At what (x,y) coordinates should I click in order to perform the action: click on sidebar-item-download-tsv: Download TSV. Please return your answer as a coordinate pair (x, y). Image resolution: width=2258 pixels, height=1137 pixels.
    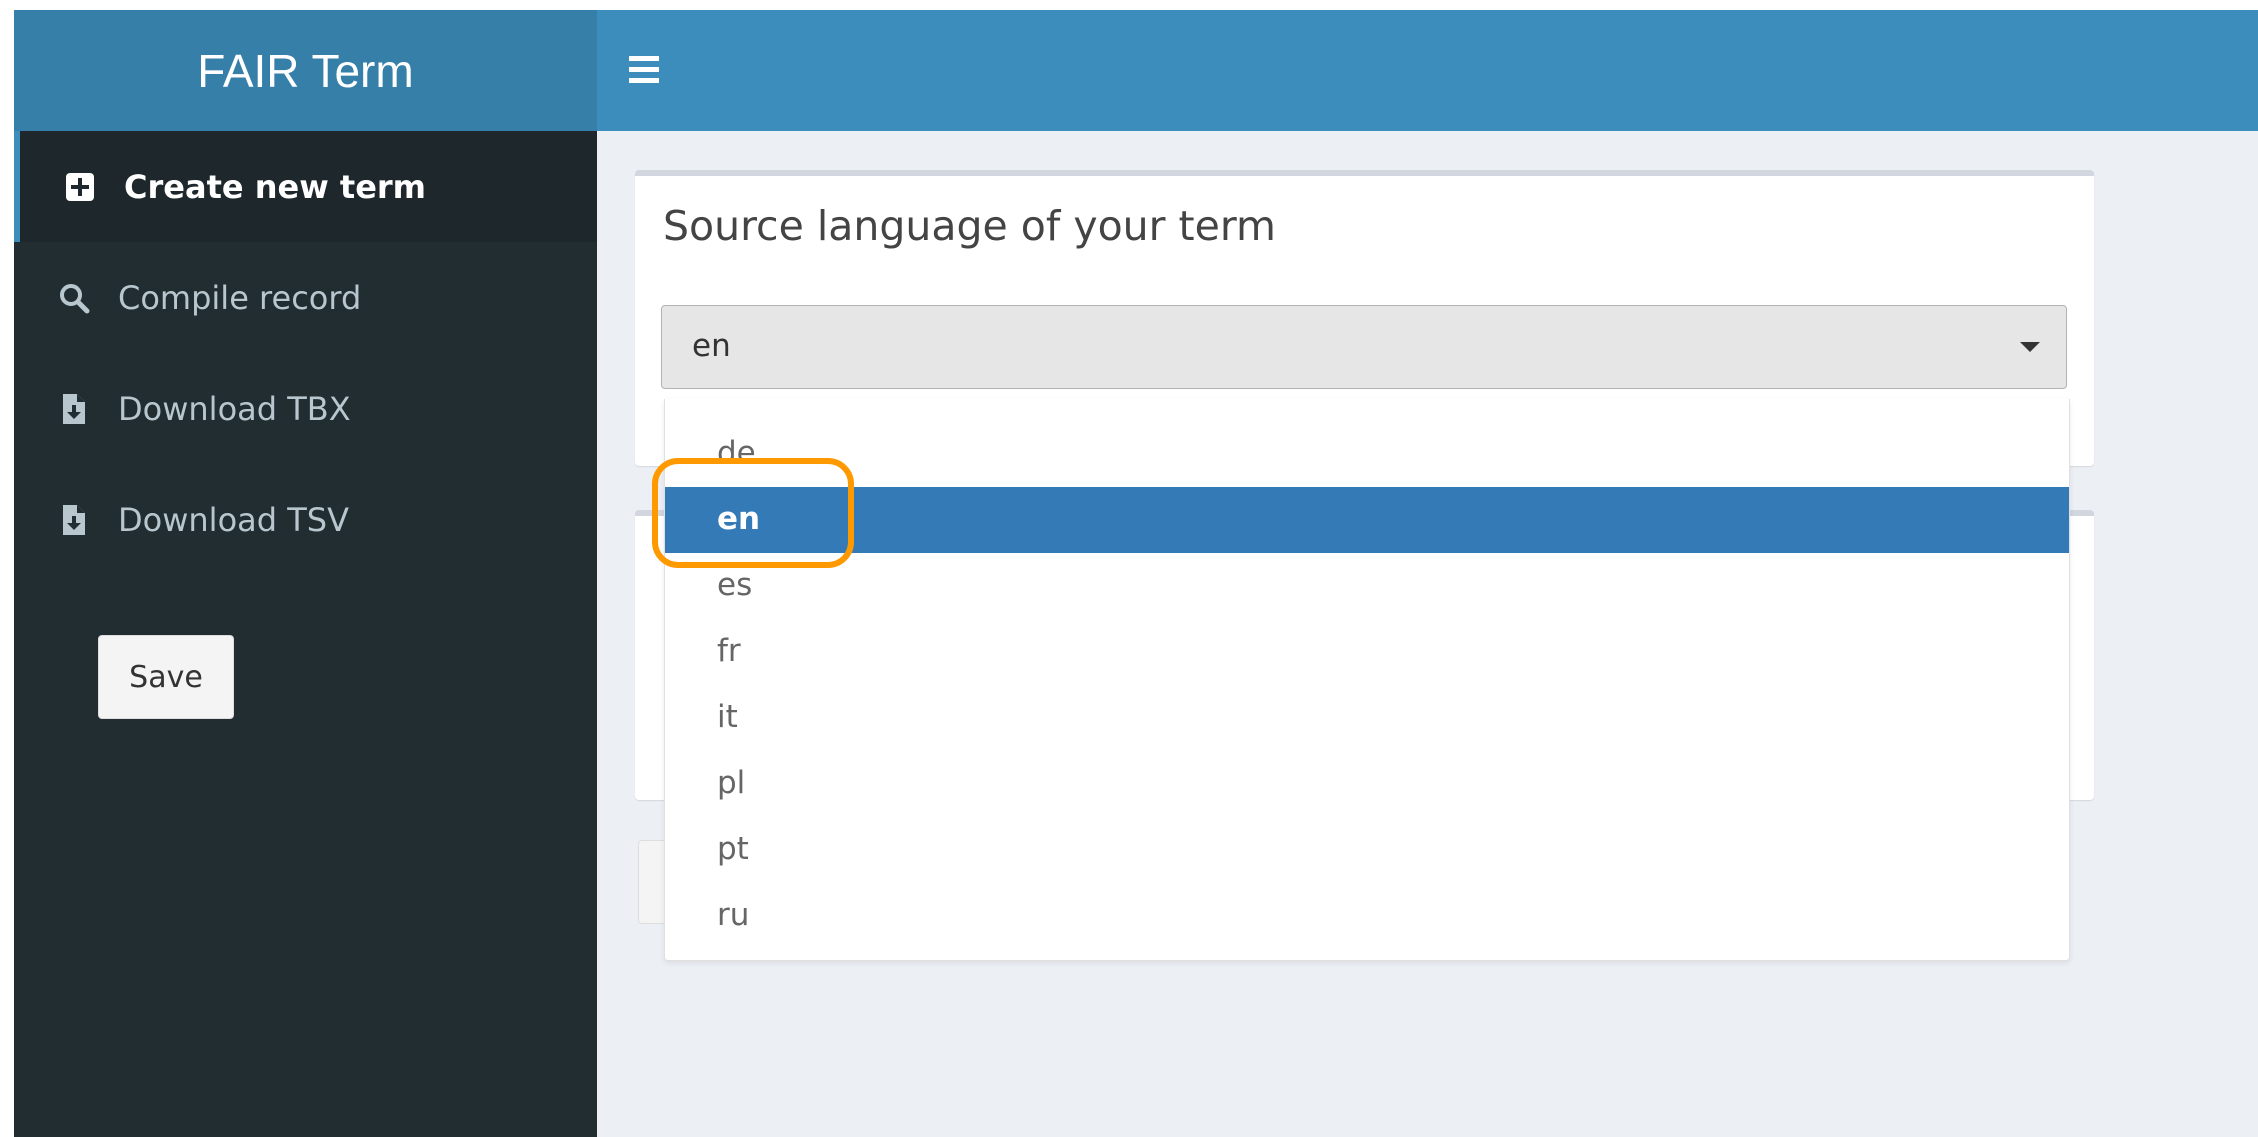
    Looking at the image, I should click on (305, 519).